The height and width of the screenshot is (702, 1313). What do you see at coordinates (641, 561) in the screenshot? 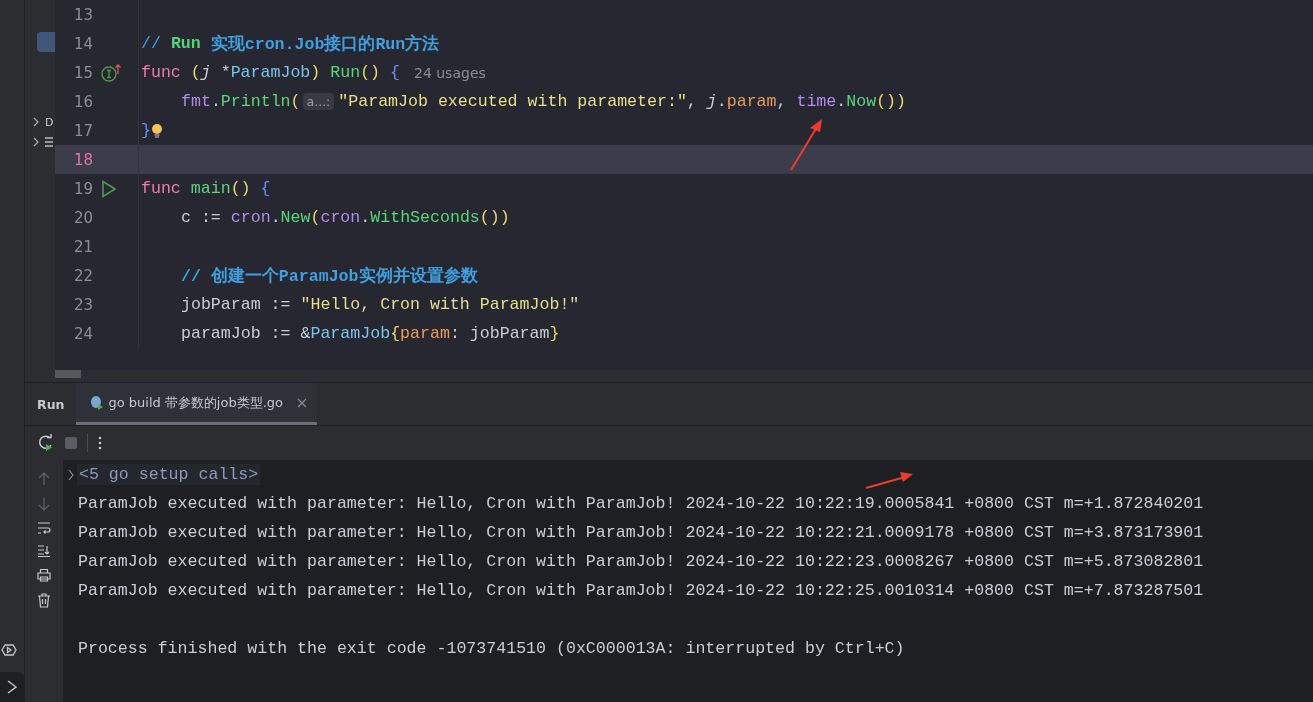
I see `console-output: ParamJob executed with parameter: Hello, Cron with ParamJob! 2024-10-22 10:22:23.0008267 +0800 CST m=+5.873082801` at bounding box center [641, 561].